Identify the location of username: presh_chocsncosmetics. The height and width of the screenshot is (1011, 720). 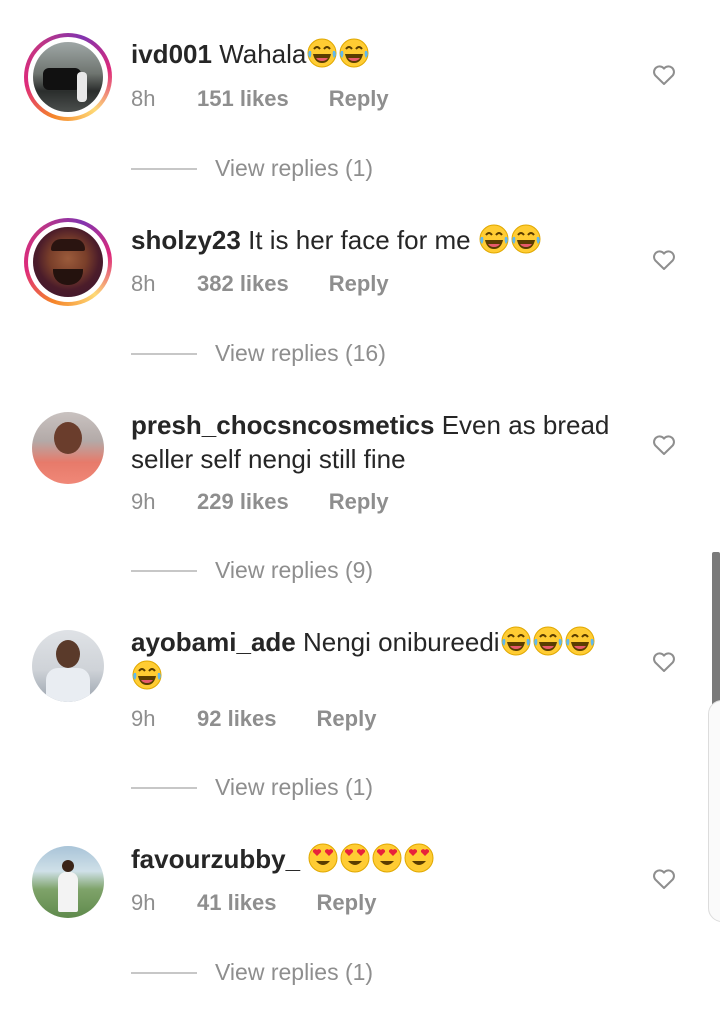
(282, 425).